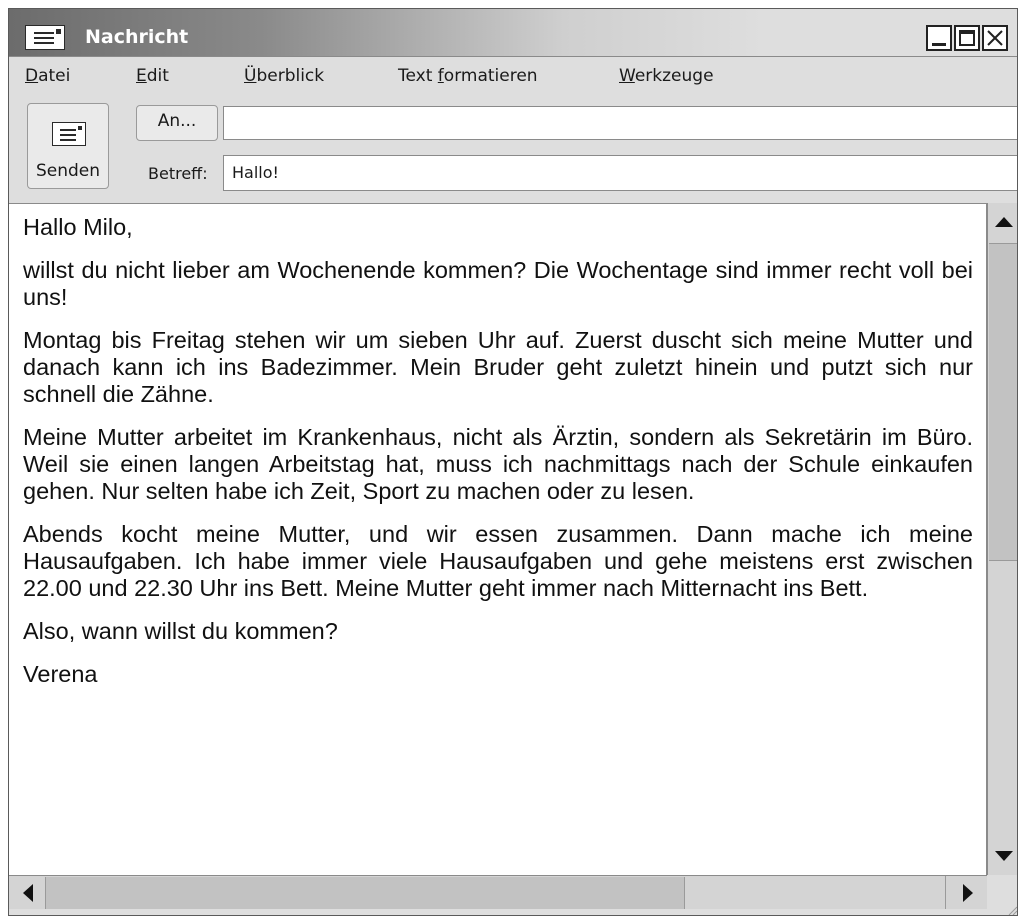 The width and height of the screenshot is (1018, 916). What do you see at coordinates (78, 227) in the screenshot?
I see `greeting: Hallo Milo,` at bounding box center [78, 227].